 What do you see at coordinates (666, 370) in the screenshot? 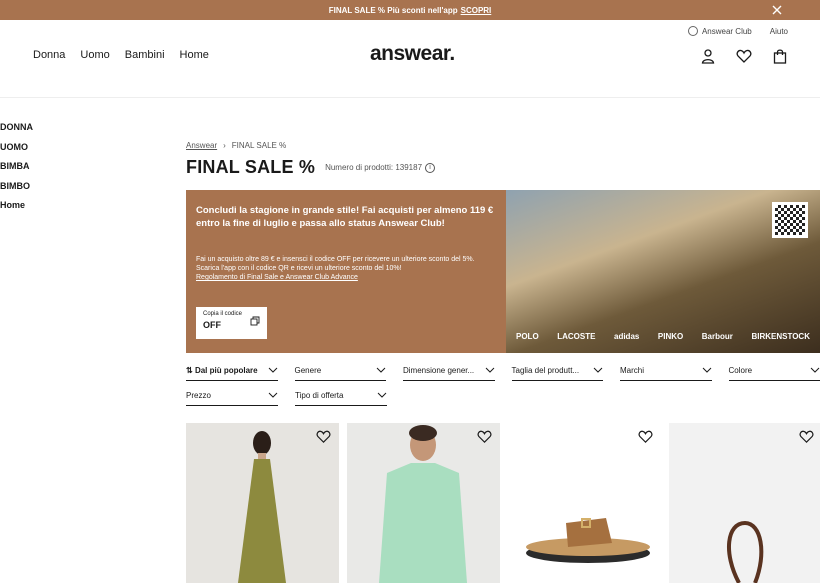
I see `filter-marchi: Marchi` at bounding box center [666, 370].